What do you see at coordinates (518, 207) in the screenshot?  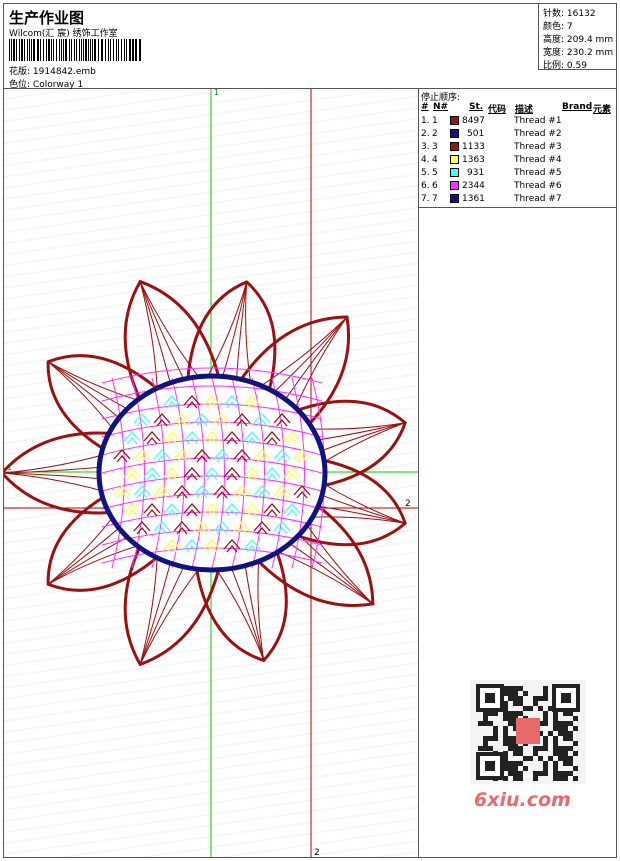 I see `table-divider` at bounding box center [518, 207].